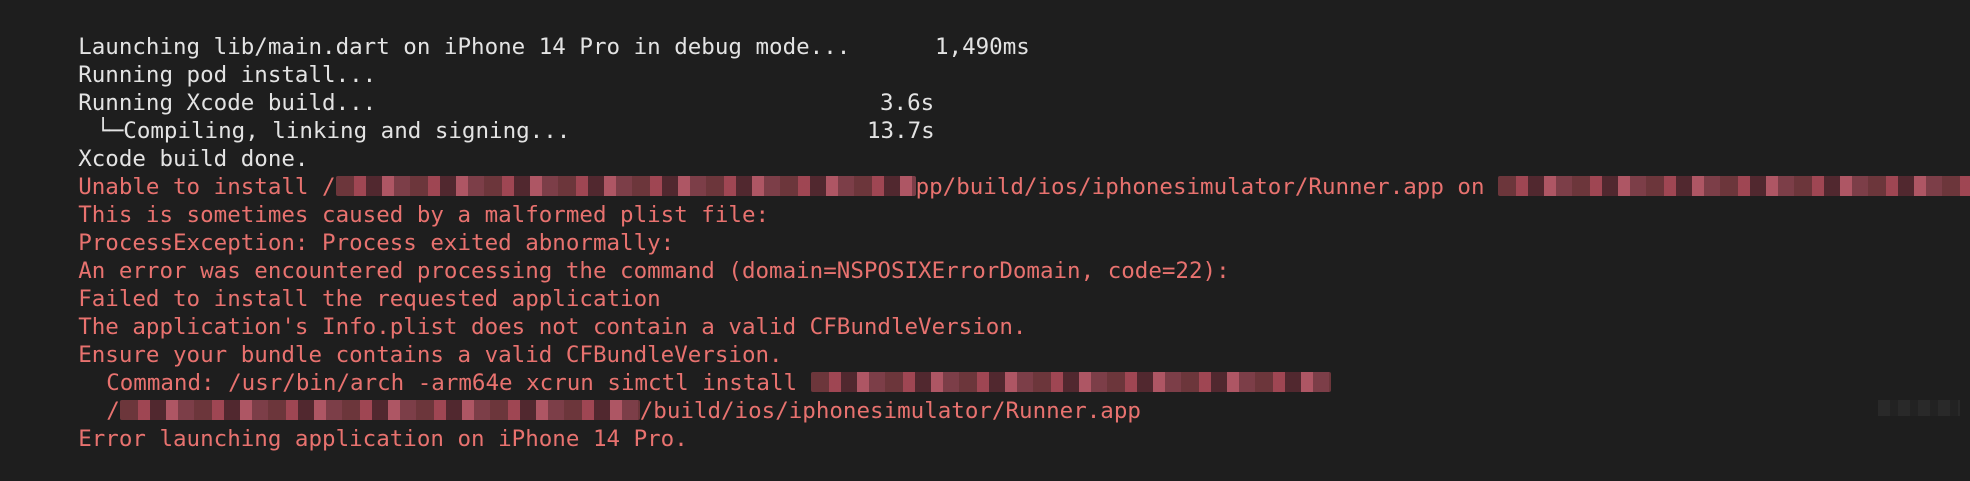  What do you see at coordinates (907, 103) in the screenshot?
I see `timing-value: 3.6s` at bounding box center [907, 103].